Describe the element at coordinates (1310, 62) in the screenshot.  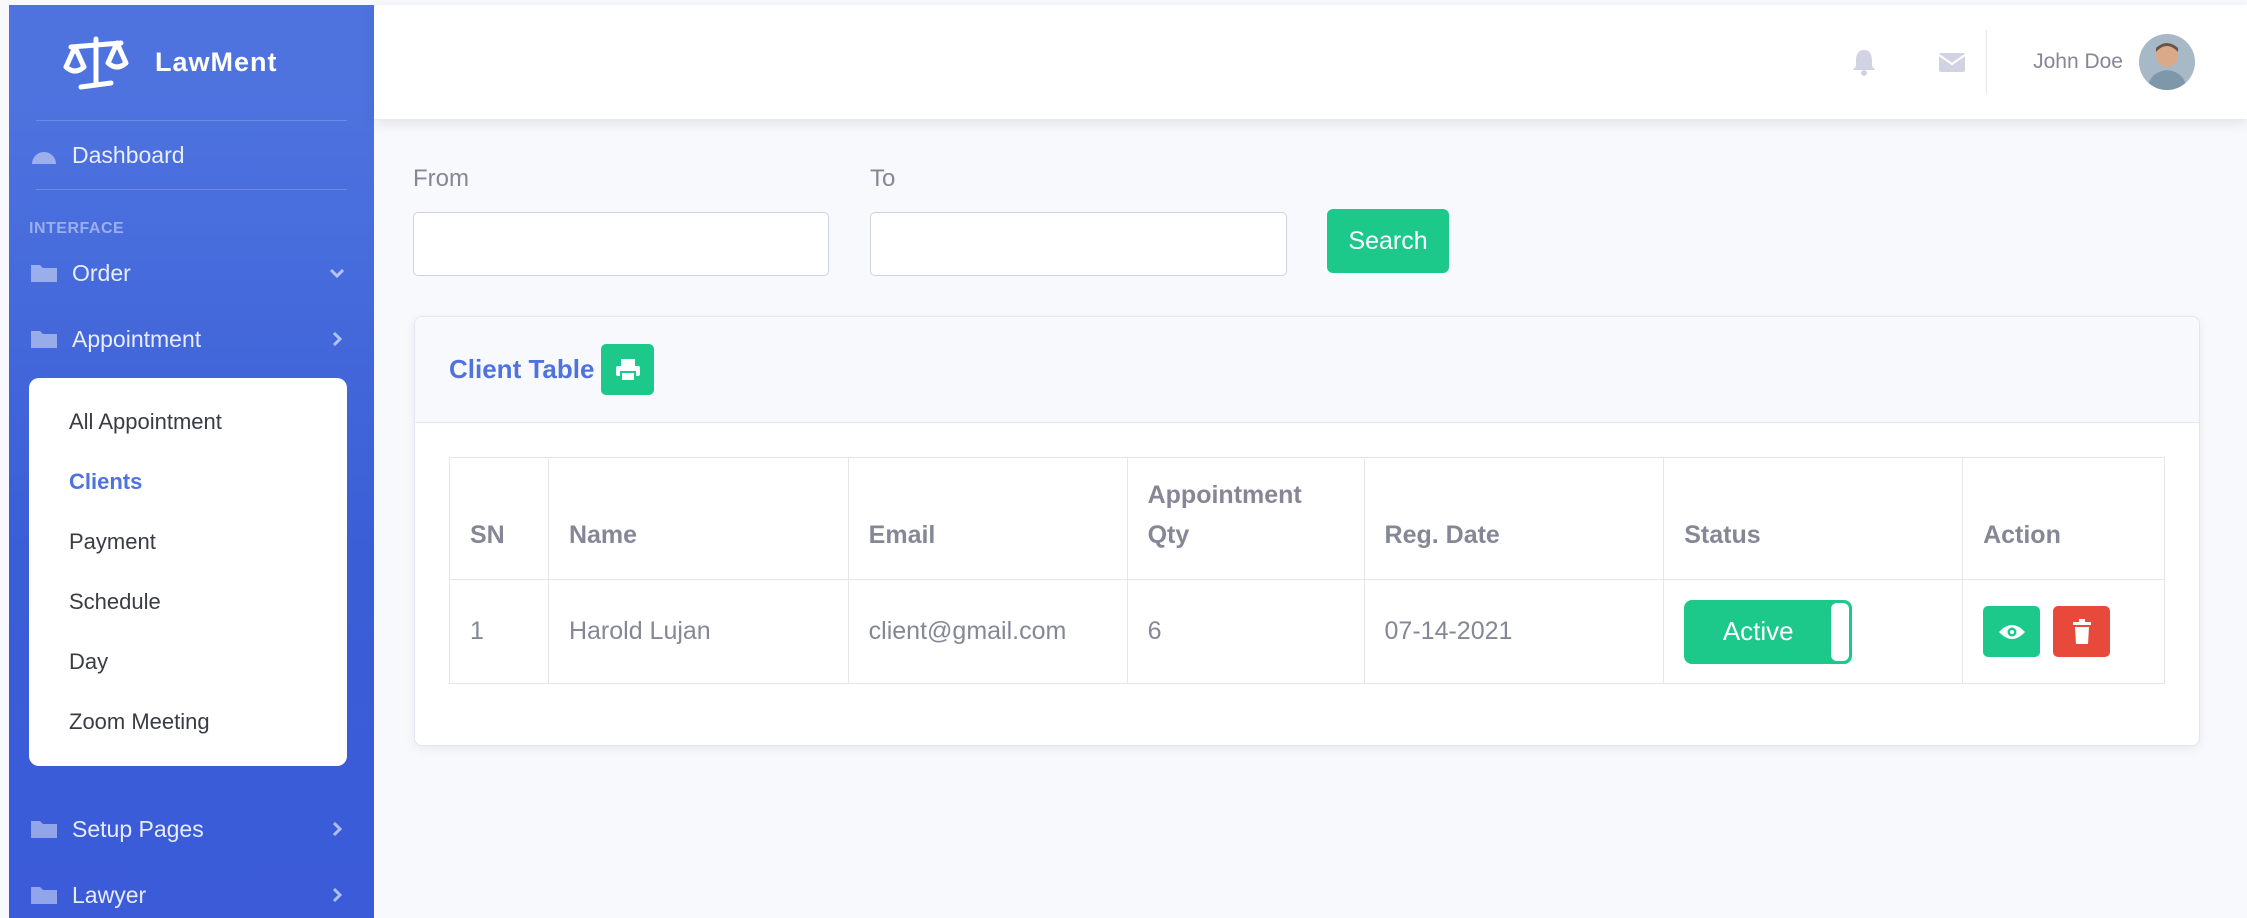
I see `topbar: John Doe` at that location.